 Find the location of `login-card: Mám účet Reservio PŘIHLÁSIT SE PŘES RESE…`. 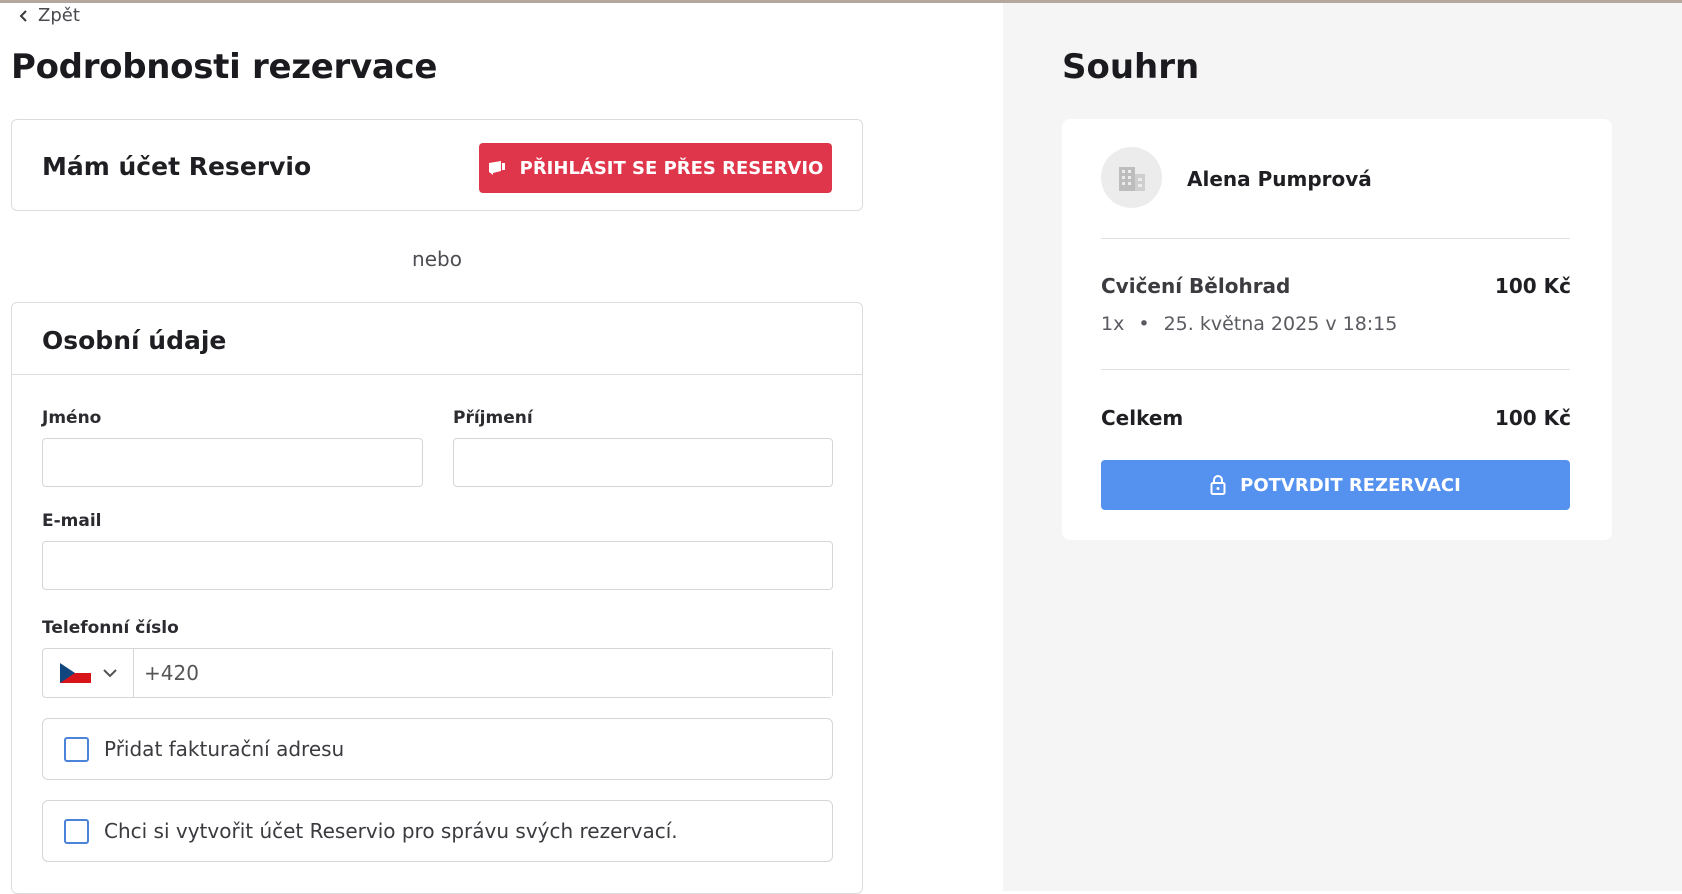

login-card: Mám účet Reservio PŘIHLÁSIT SE PŘES RESE… is located at coordinates (437, 165).